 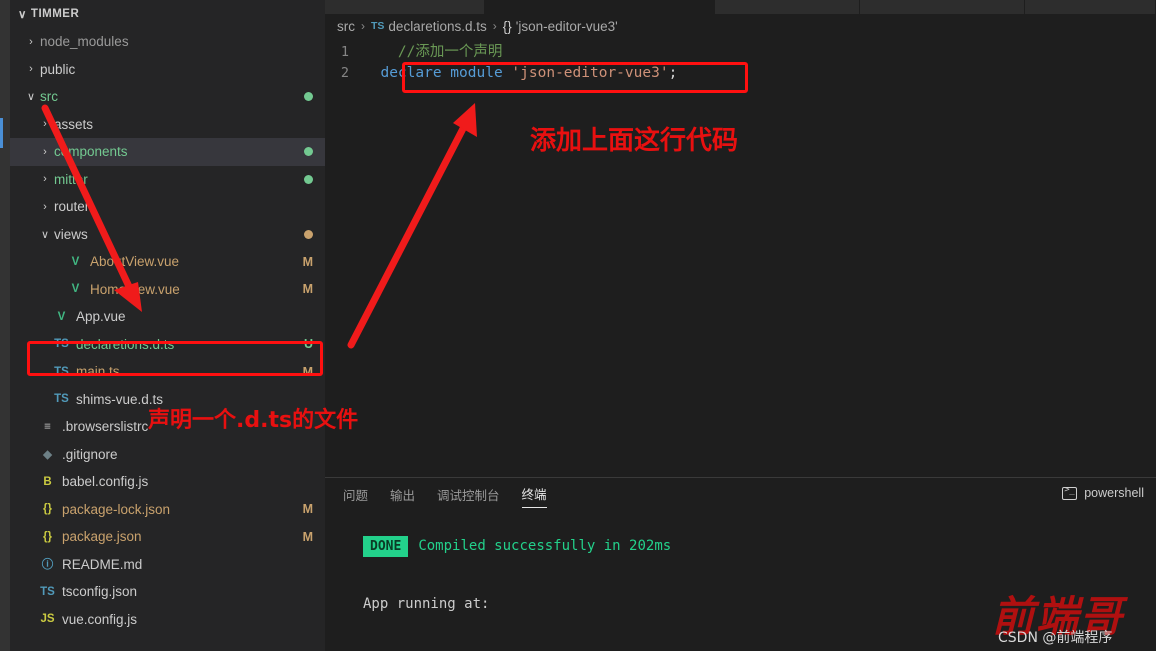 What do you see at coordinates (167, 125) in the screenshot?
I see `tree-item-assets: › assets` at bounding box center [167, 125].